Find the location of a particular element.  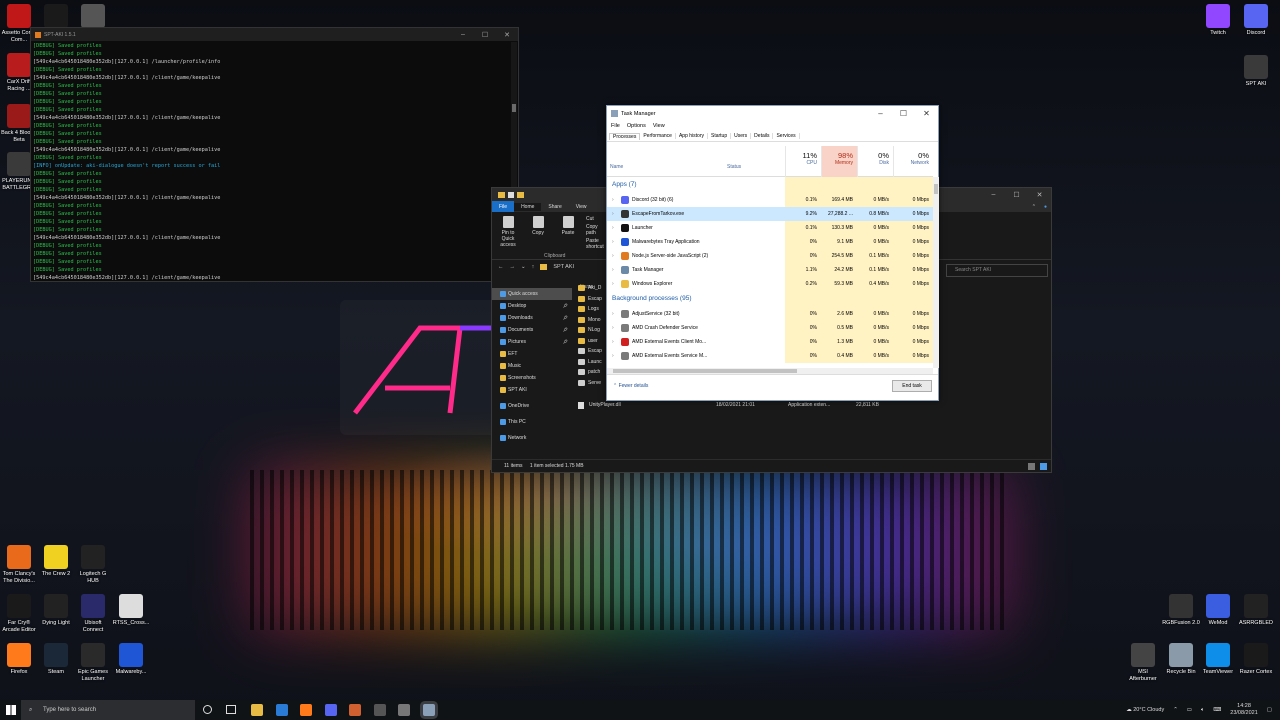

details-view-icon is located at coordinates (1031, 466).